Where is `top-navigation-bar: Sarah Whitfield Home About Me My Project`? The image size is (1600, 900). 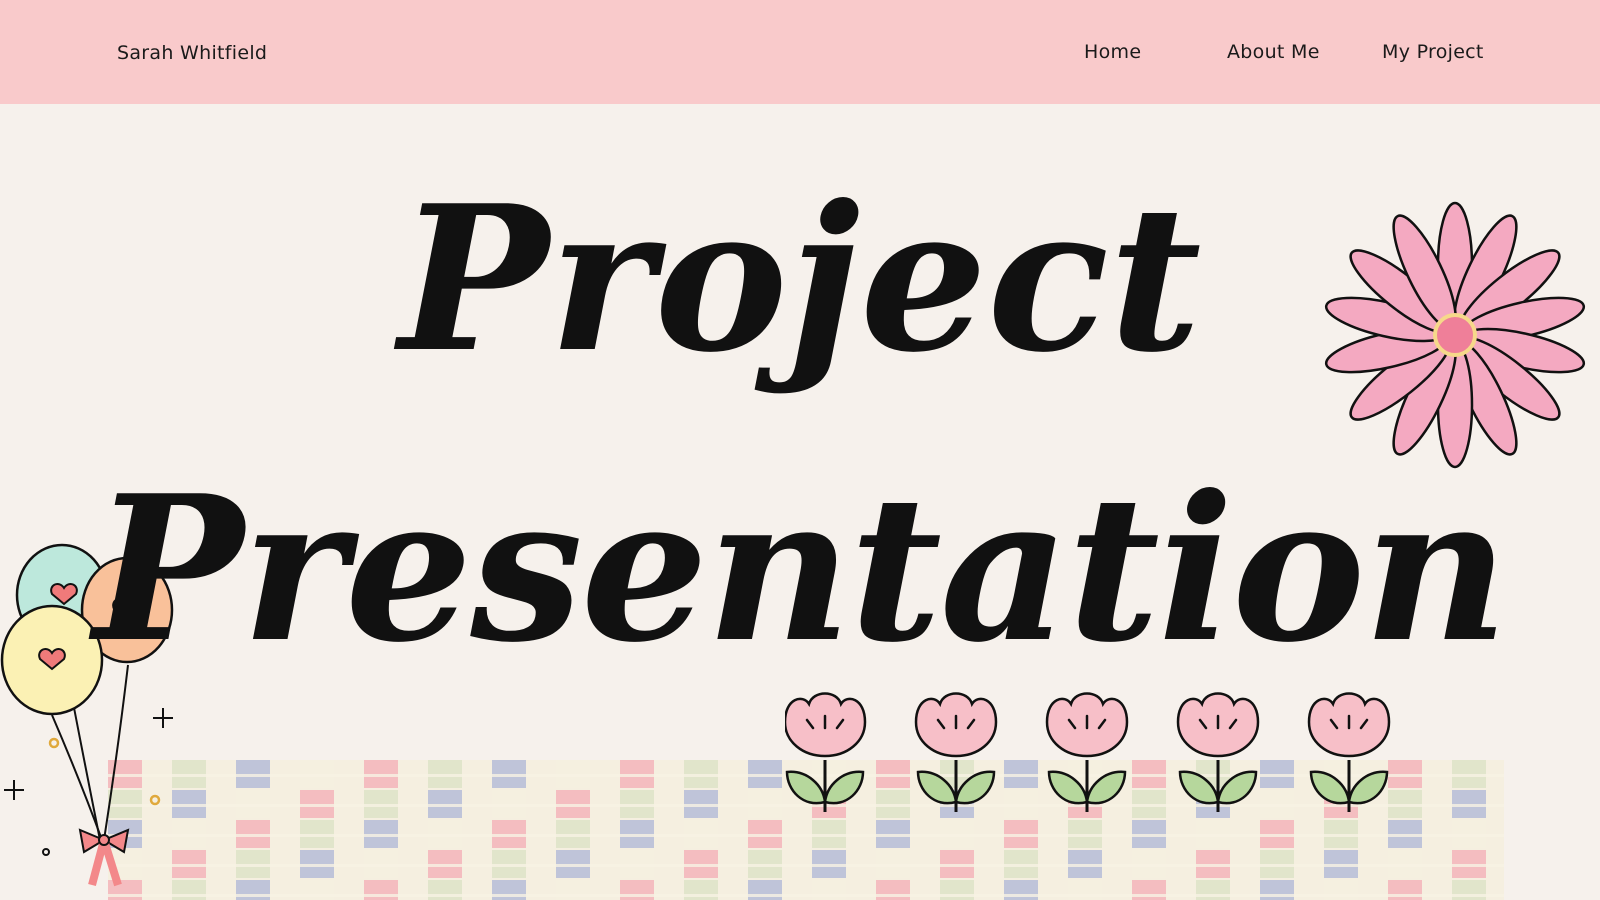 top-navigation-bar: Sarah Whitfield Home About Me My Project is located at coordinates (800, 52).